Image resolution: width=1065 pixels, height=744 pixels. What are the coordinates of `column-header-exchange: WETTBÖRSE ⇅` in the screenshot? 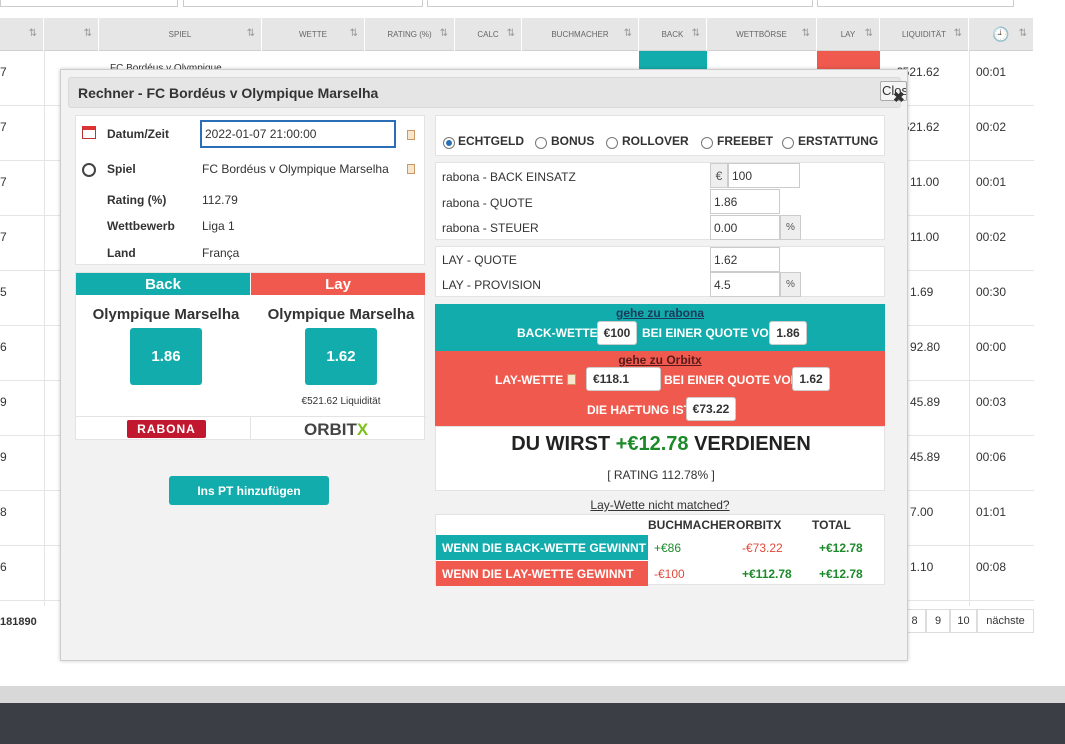 It's located at (762, 34).